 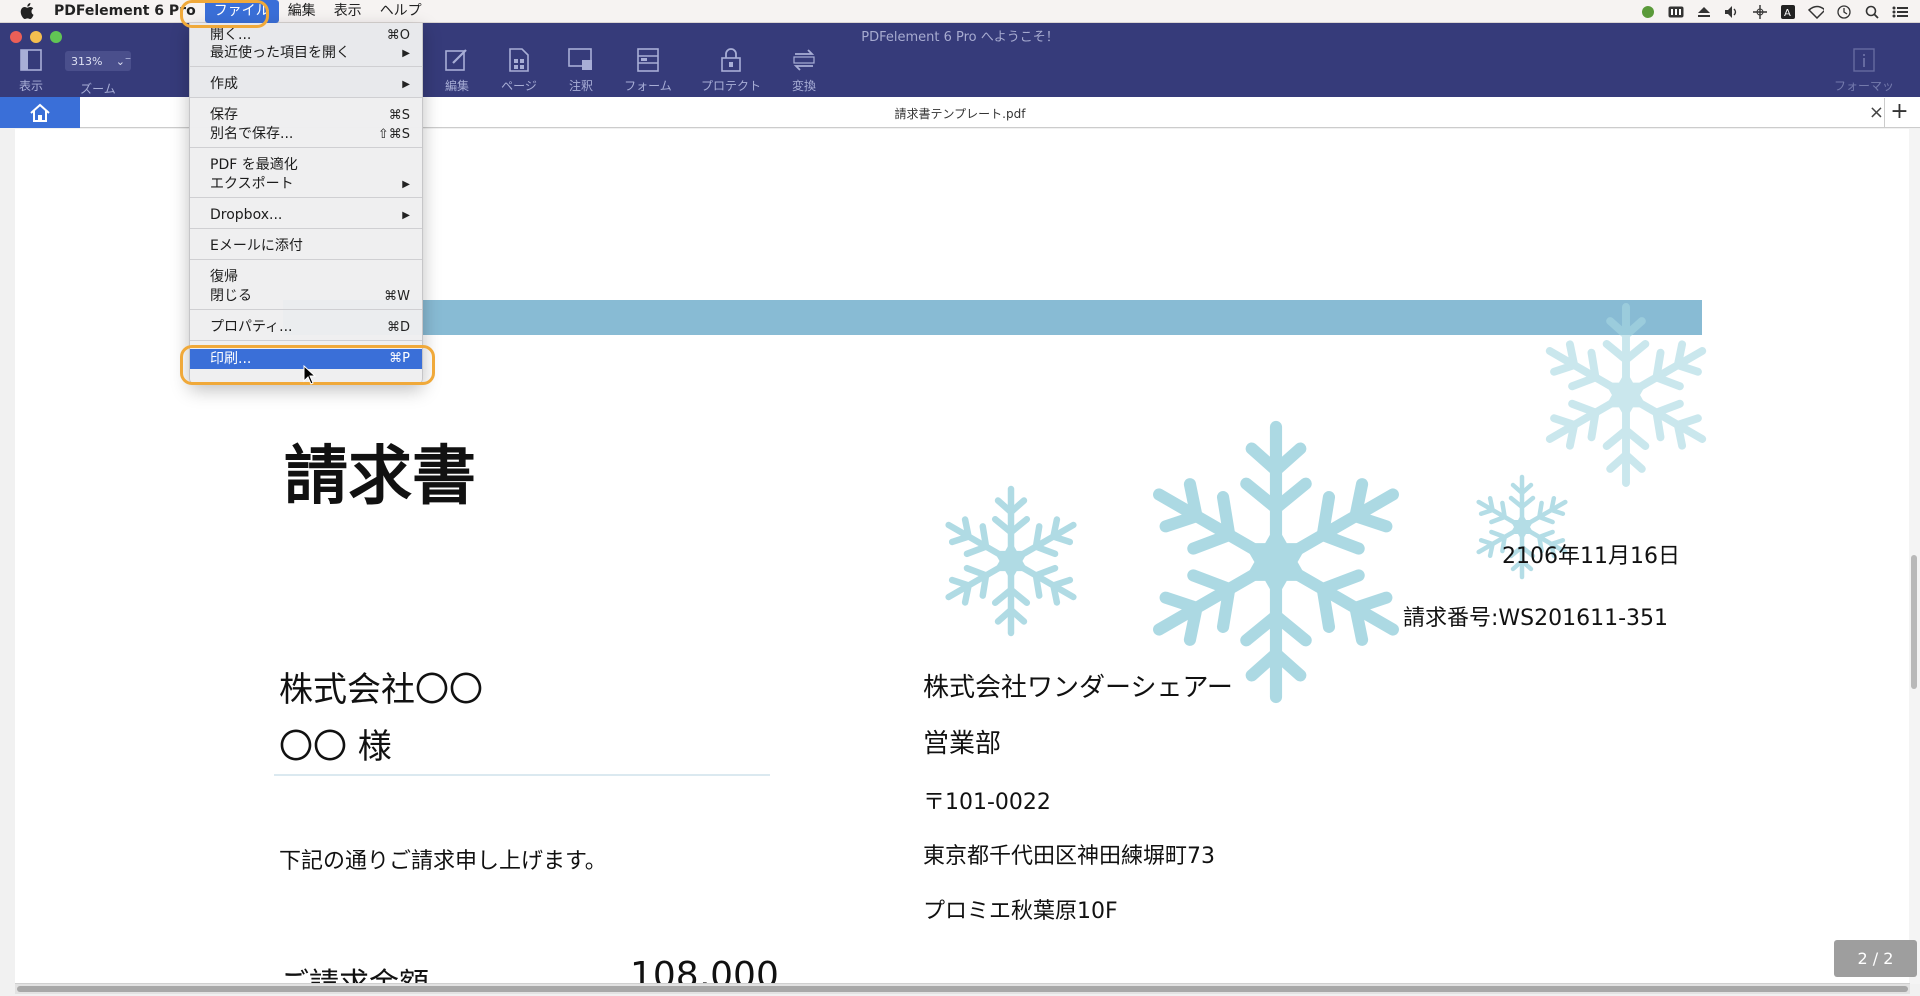 I want to click on edit-tool: 編集, so click(x=457, y=70).